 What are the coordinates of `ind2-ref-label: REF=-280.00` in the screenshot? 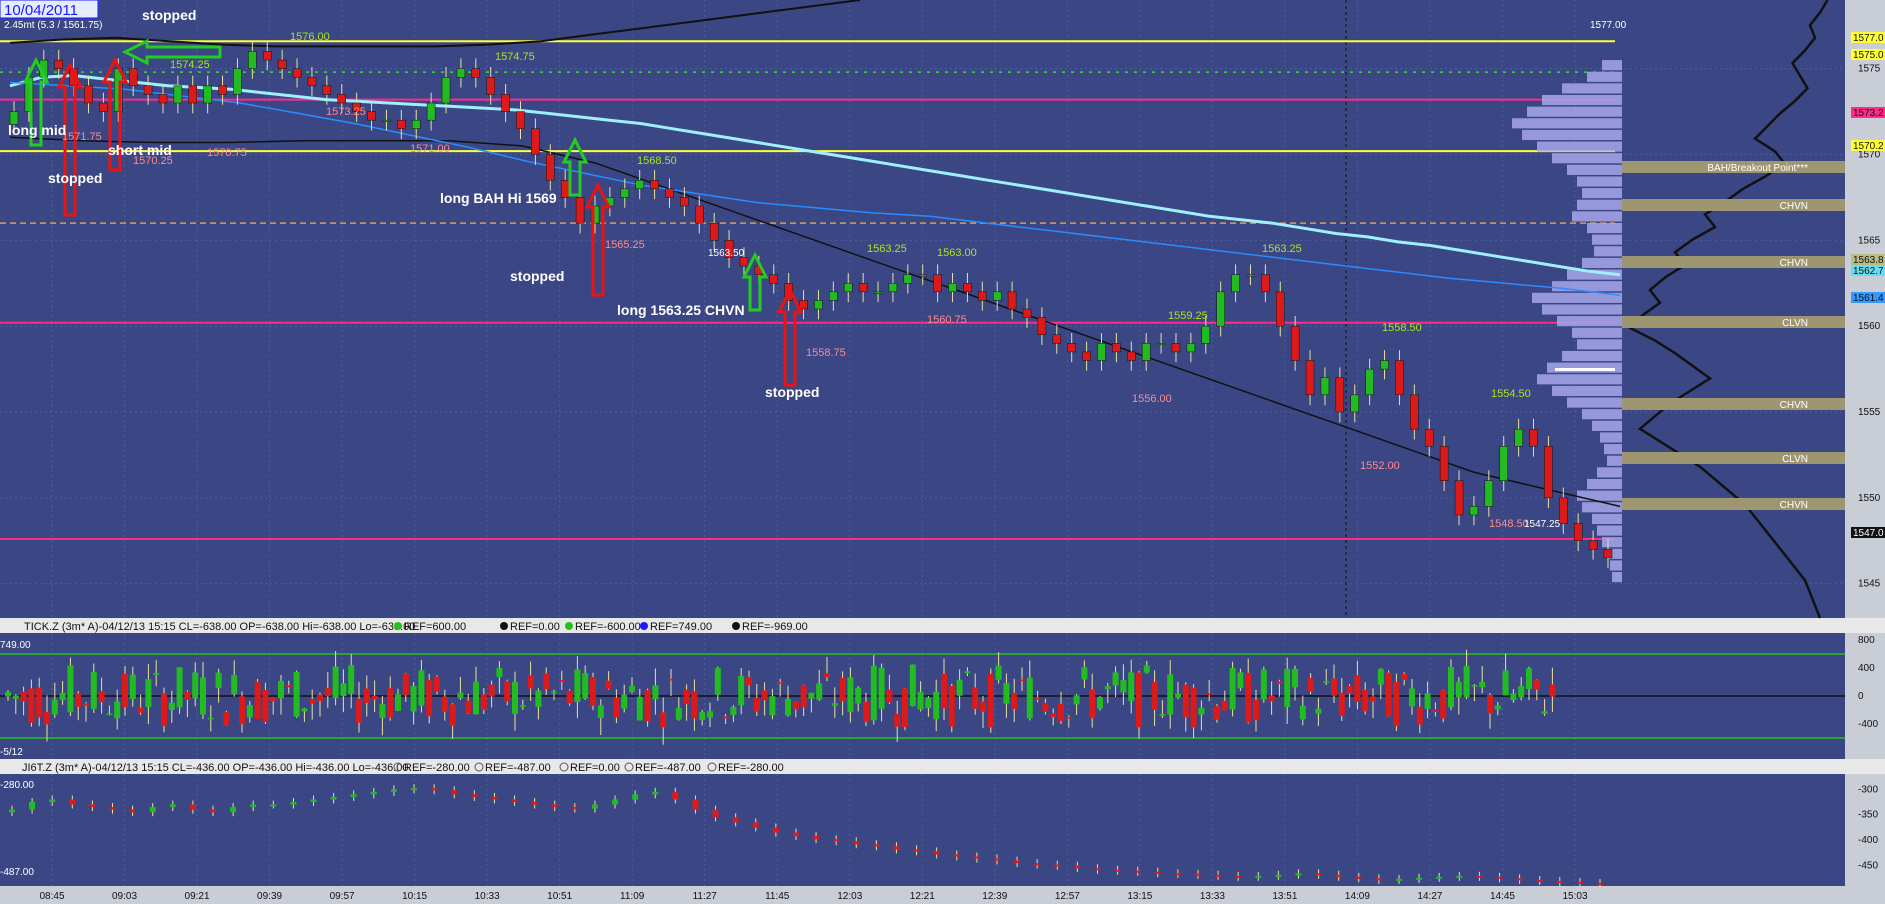 It's located at (751, 768).